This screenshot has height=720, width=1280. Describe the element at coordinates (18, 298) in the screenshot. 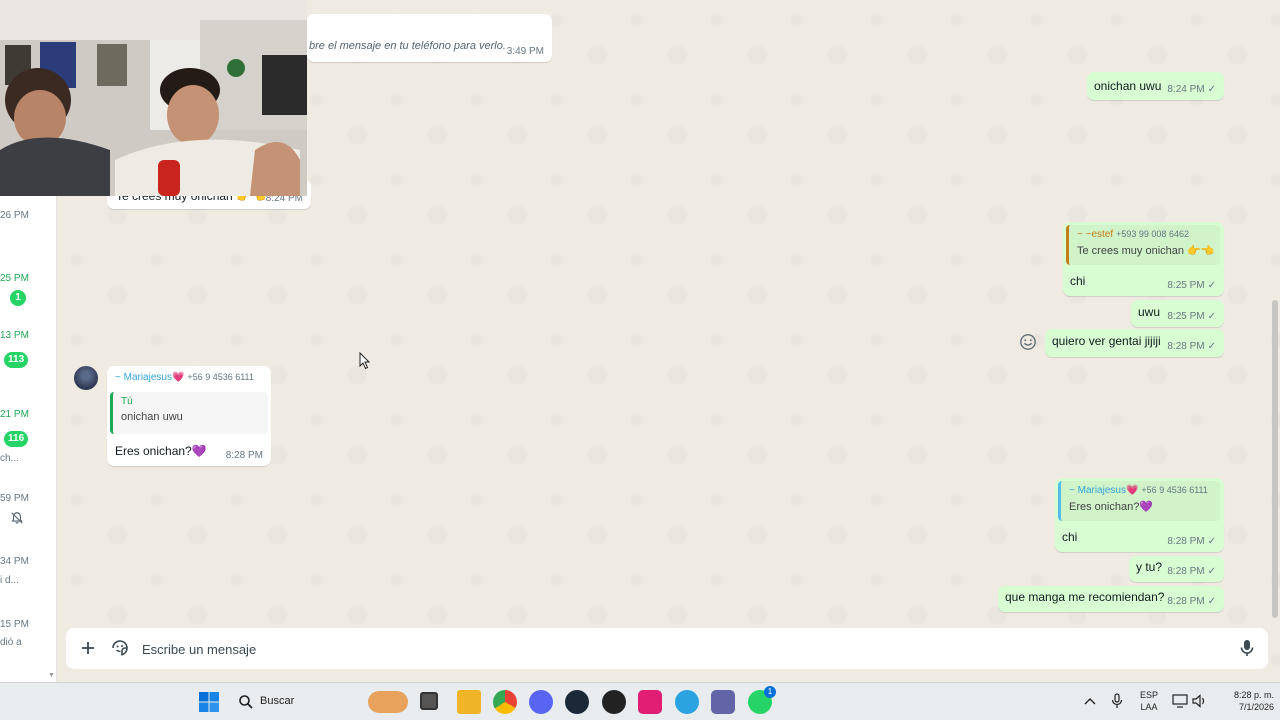

I see `unread-badge: 1` at that location.